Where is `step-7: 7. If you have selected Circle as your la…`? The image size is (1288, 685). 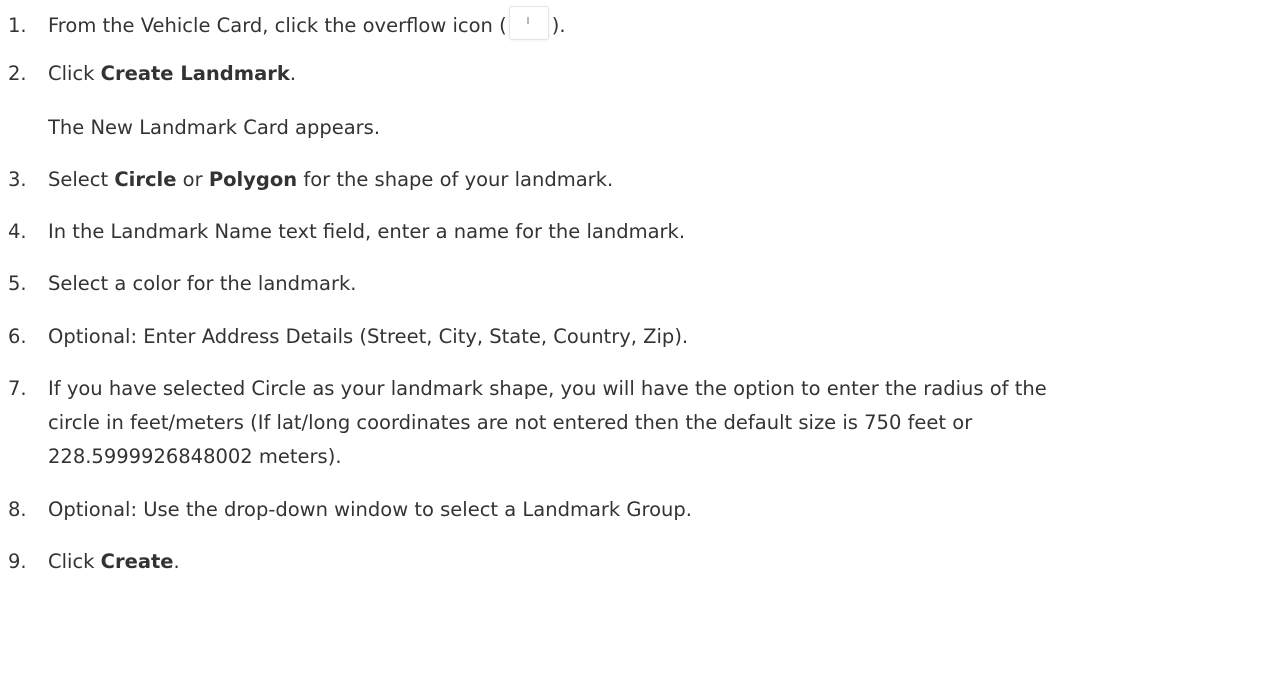
step-7: 7. If you have selected Circle as your la… is located at coordinates (523, 389).